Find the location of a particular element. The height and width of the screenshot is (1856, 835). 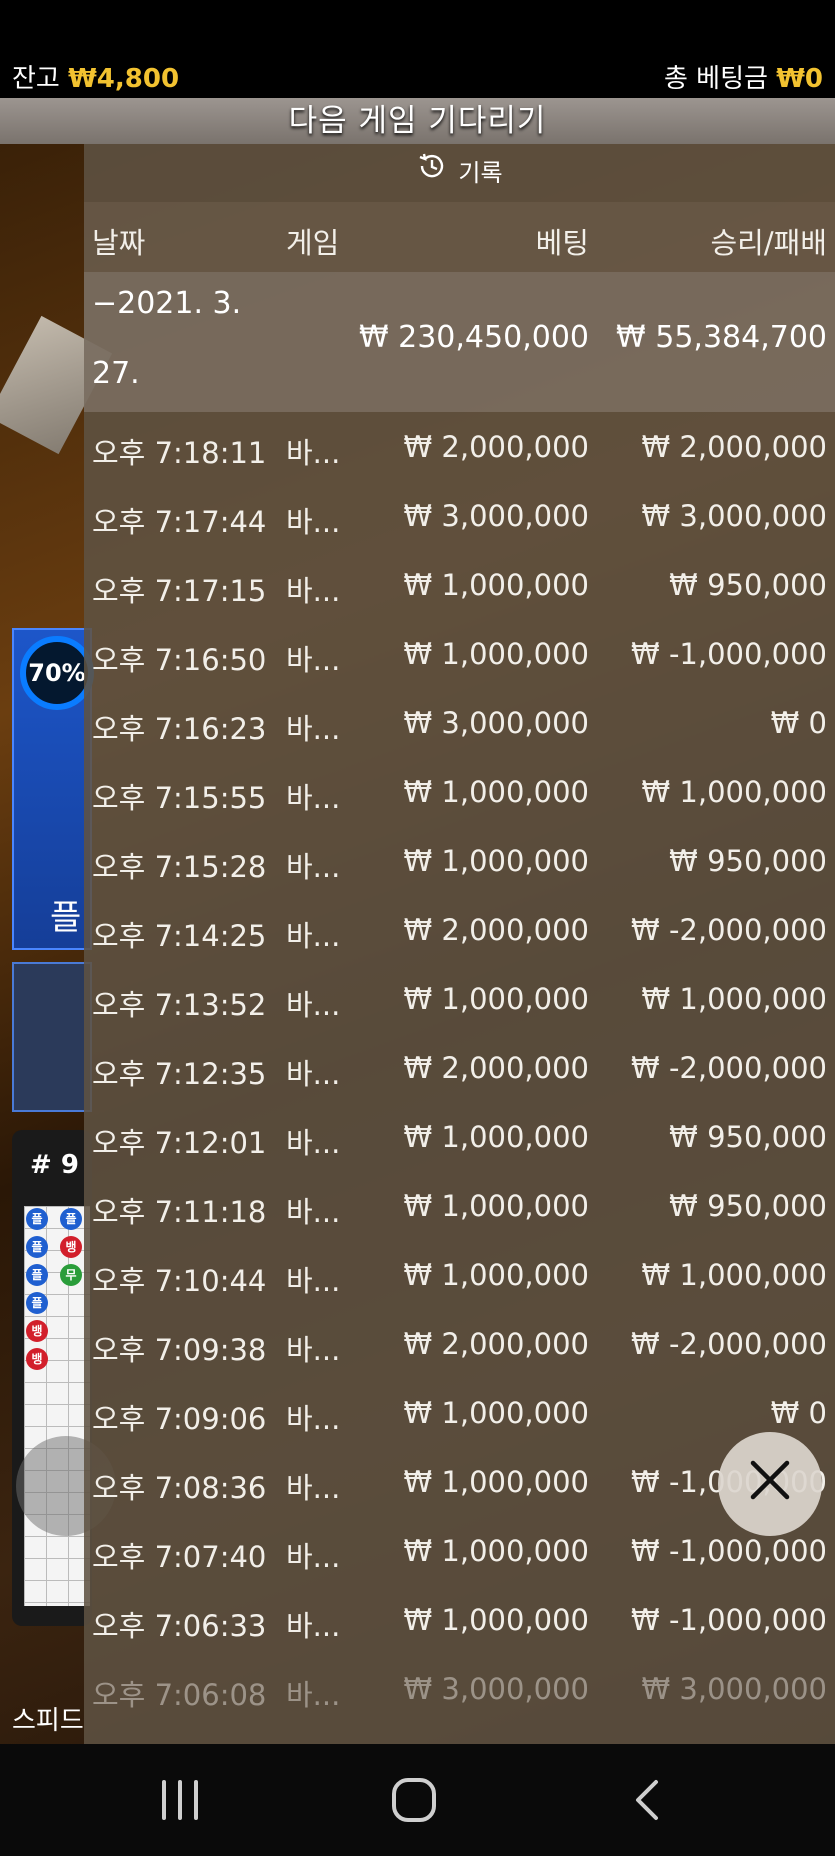

total-bet-label: 총 베팅금 is located at coordinates (716, 79).